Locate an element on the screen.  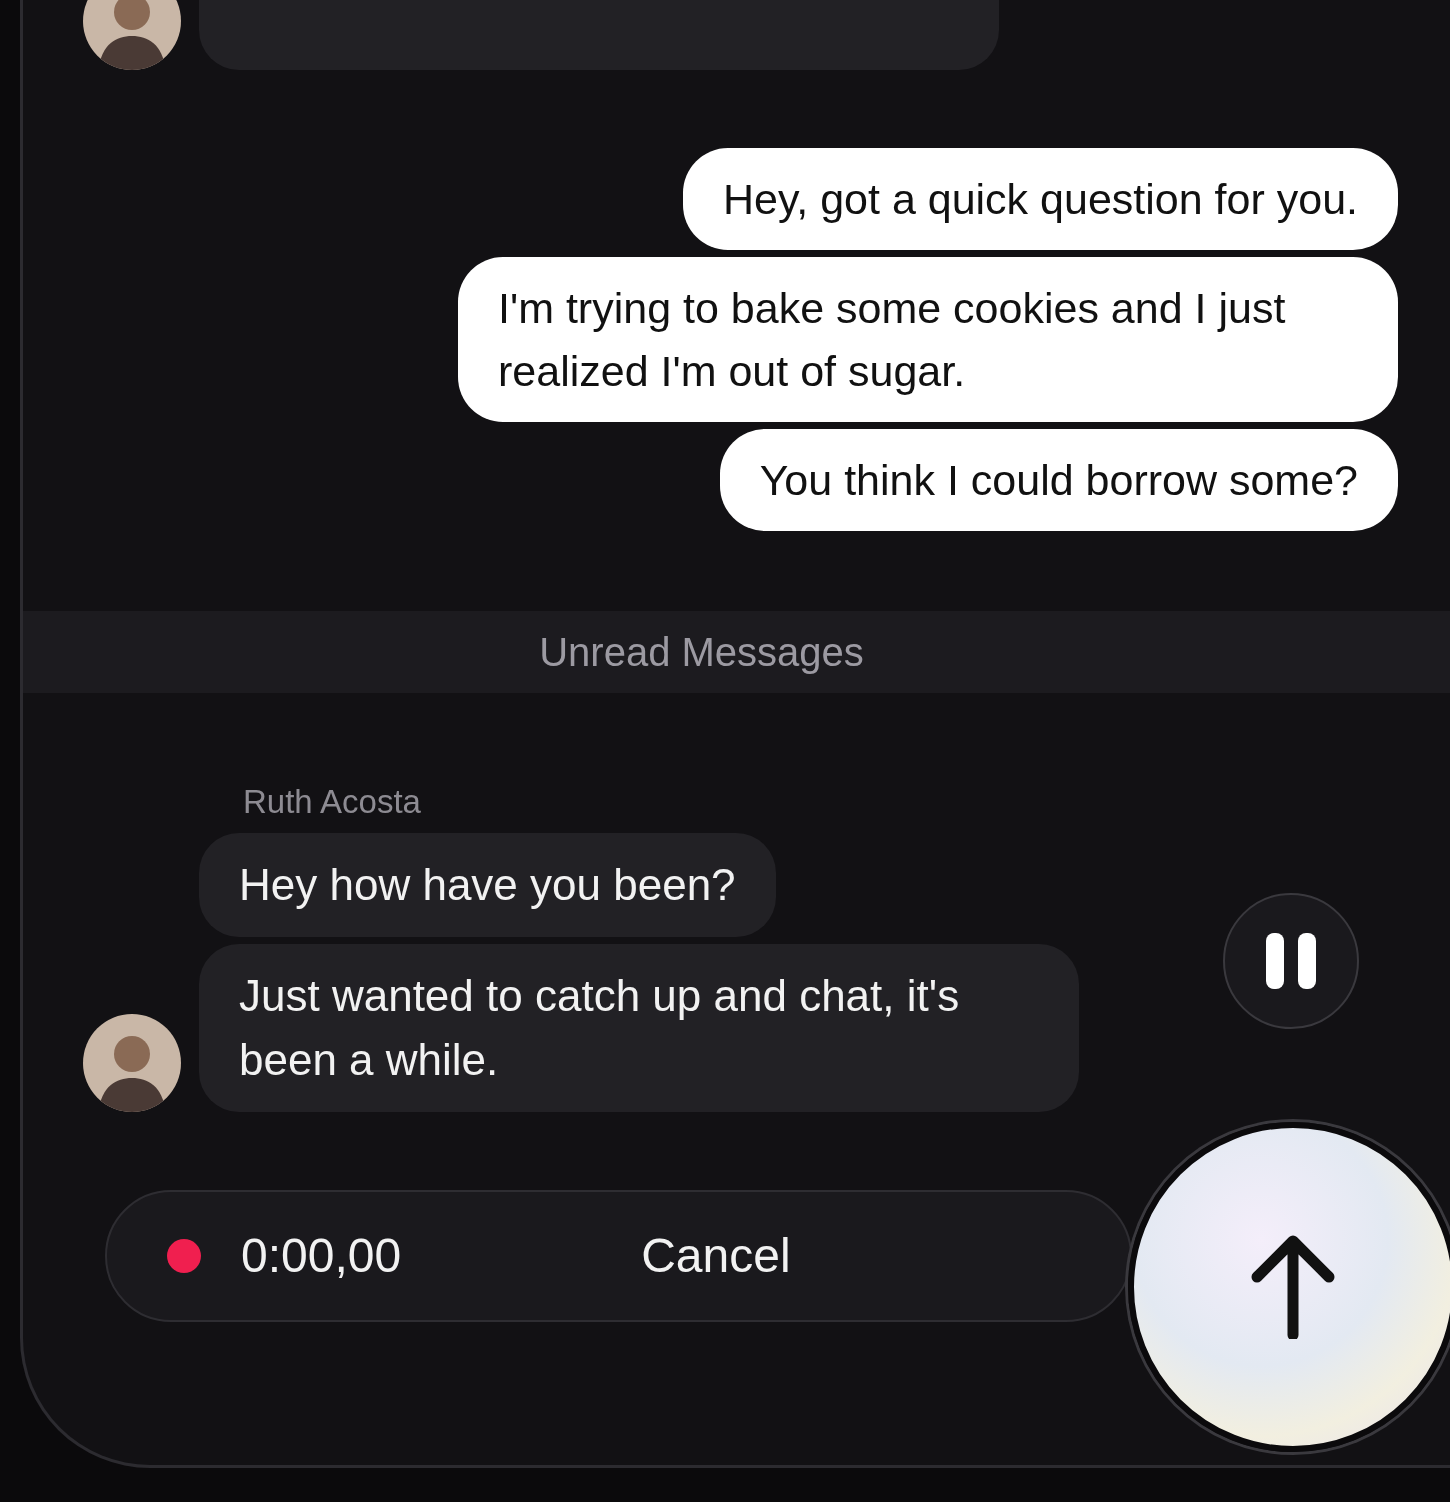
pause-icon is located at coordinates (1291, 961).